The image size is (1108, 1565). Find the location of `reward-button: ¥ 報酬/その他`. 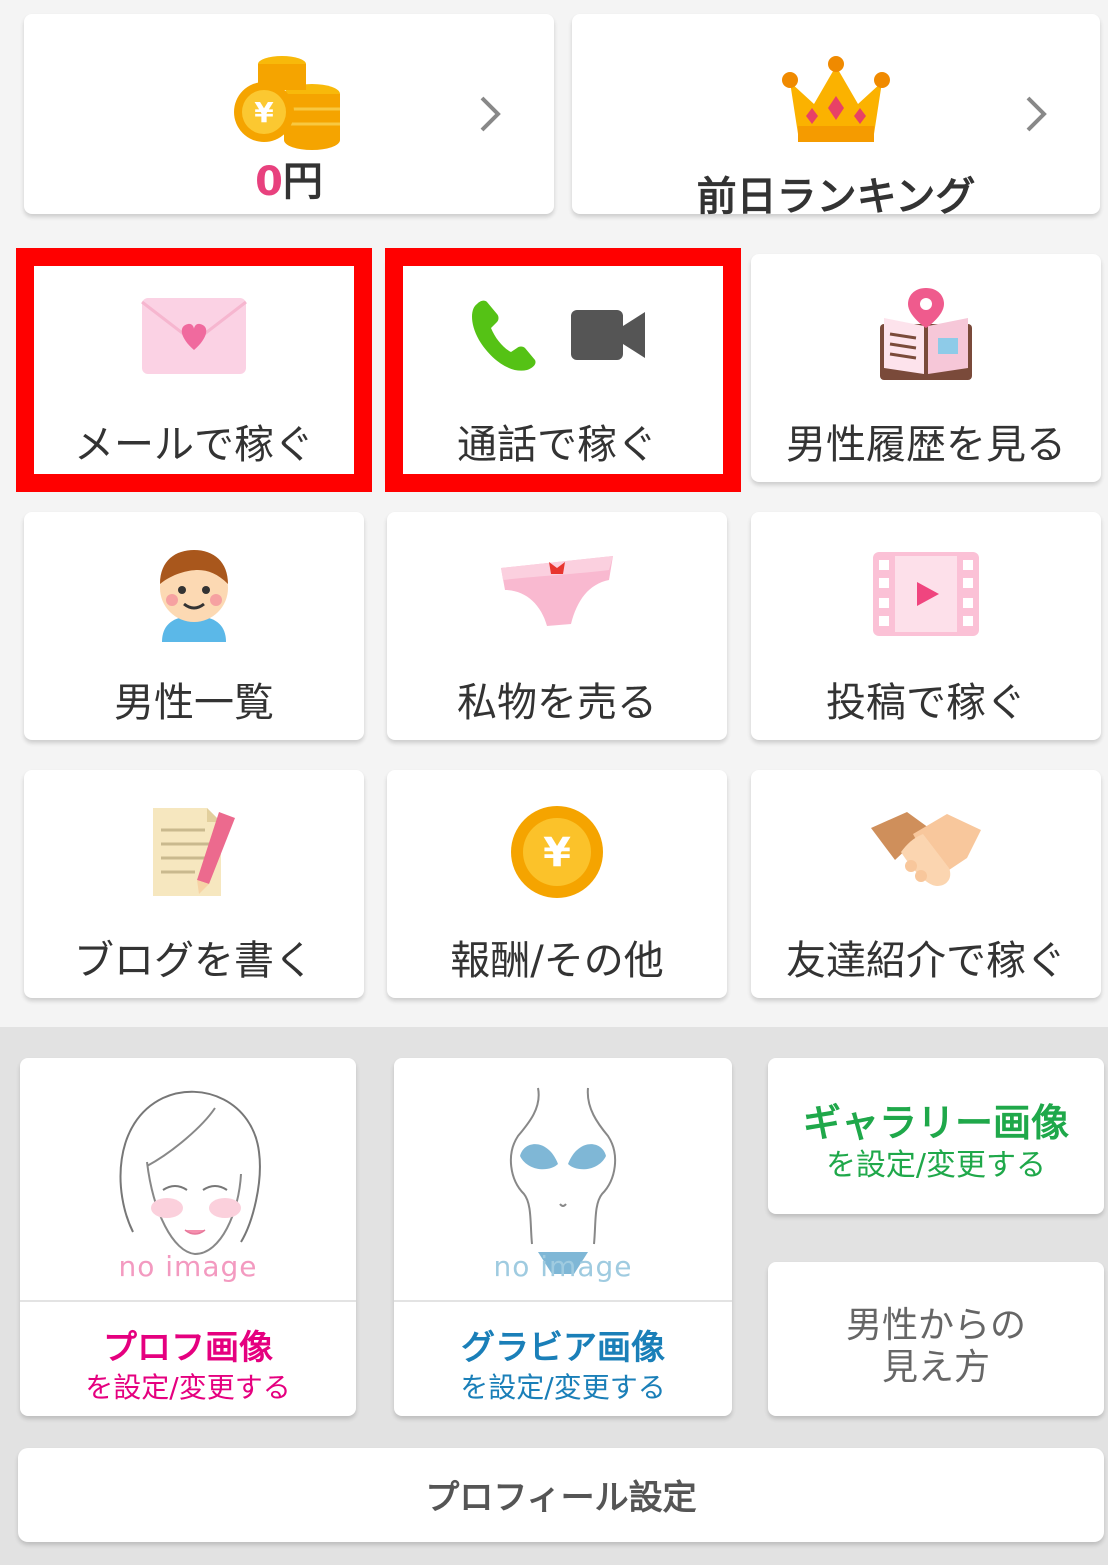

reward-button: ¥ 報酬/その他 is located at coordinates (557, 884).